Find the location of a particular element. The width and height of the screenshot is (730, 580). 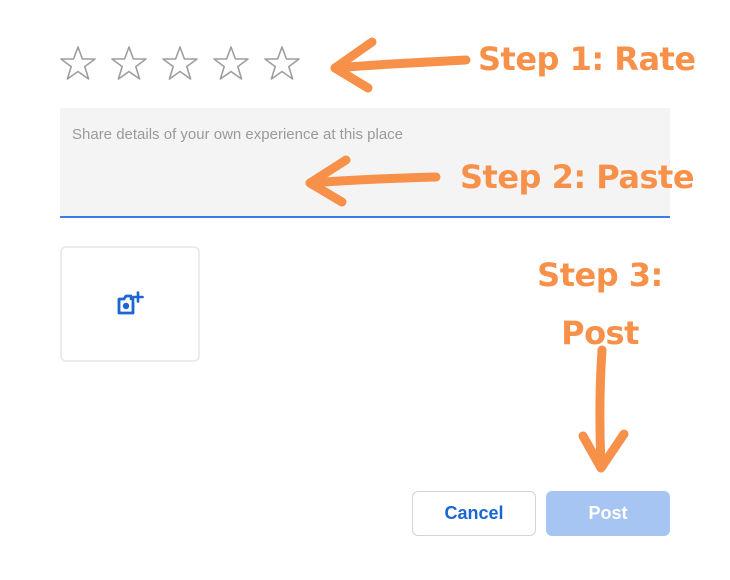

step2-annotation: Step 2: Paste is located at coordinates (577, 177).